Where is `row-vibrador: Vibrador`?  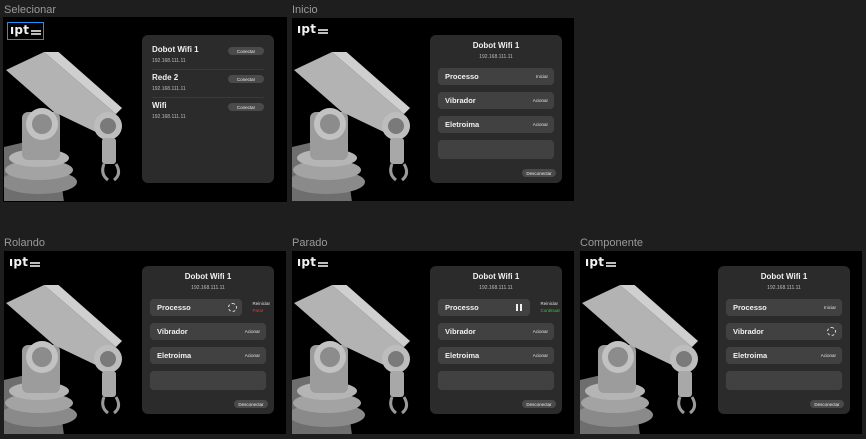 row-vibrador: Vibrador is located at coordinates (784, 331).